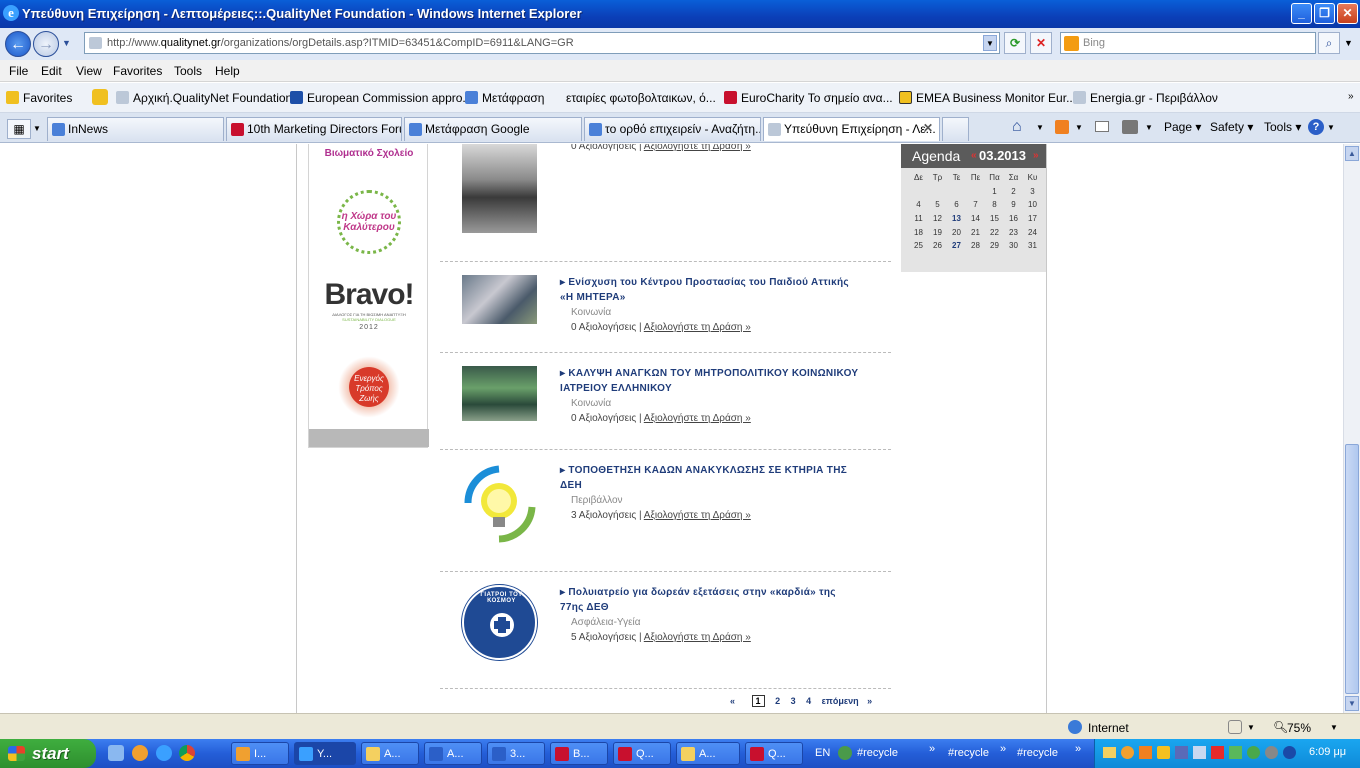  Describe the element at coordinates (994, 205) in the screenshot. I see `agenda-day: 8` at that location.